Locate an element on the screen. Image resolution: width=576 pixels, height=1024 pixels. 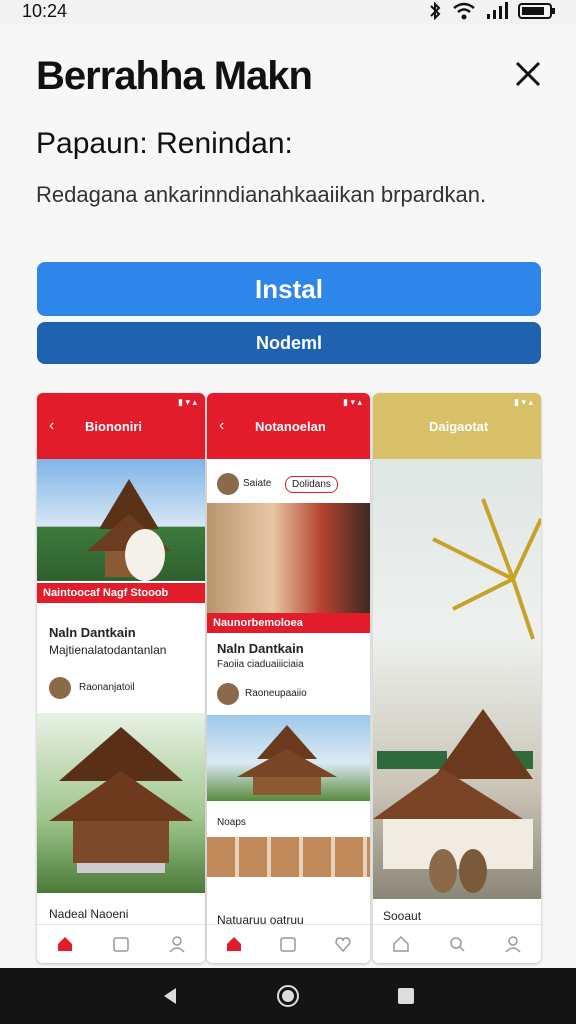
footer-title: Sooaut is located at coordinates (402, 916).